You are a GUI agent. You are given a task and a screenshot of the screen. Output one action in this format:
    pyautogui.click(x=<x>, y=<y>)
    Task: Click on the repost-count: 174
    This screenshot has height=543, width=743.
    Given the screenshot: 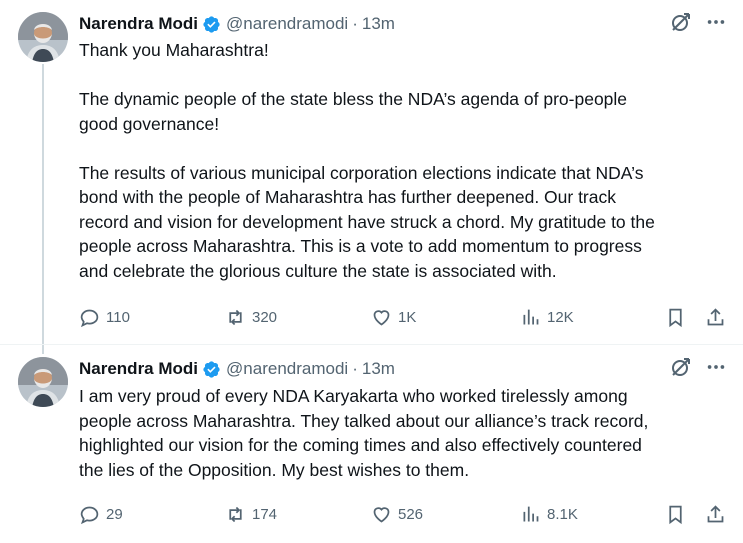 What is the action you would take?
    pyautogui.click(x=265, y=514)
    